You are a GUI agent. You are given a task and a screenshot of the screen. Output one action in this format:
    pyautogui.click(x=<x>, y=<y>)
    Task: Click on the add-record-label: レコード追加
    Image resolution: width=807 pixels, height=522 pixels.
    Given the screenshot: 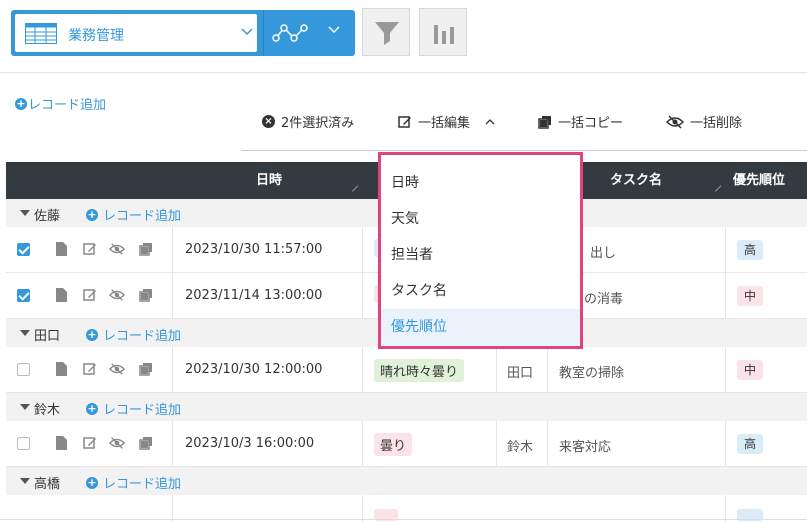 What is the action you would take?
    pyautogui.click(x=67, y=105)
    